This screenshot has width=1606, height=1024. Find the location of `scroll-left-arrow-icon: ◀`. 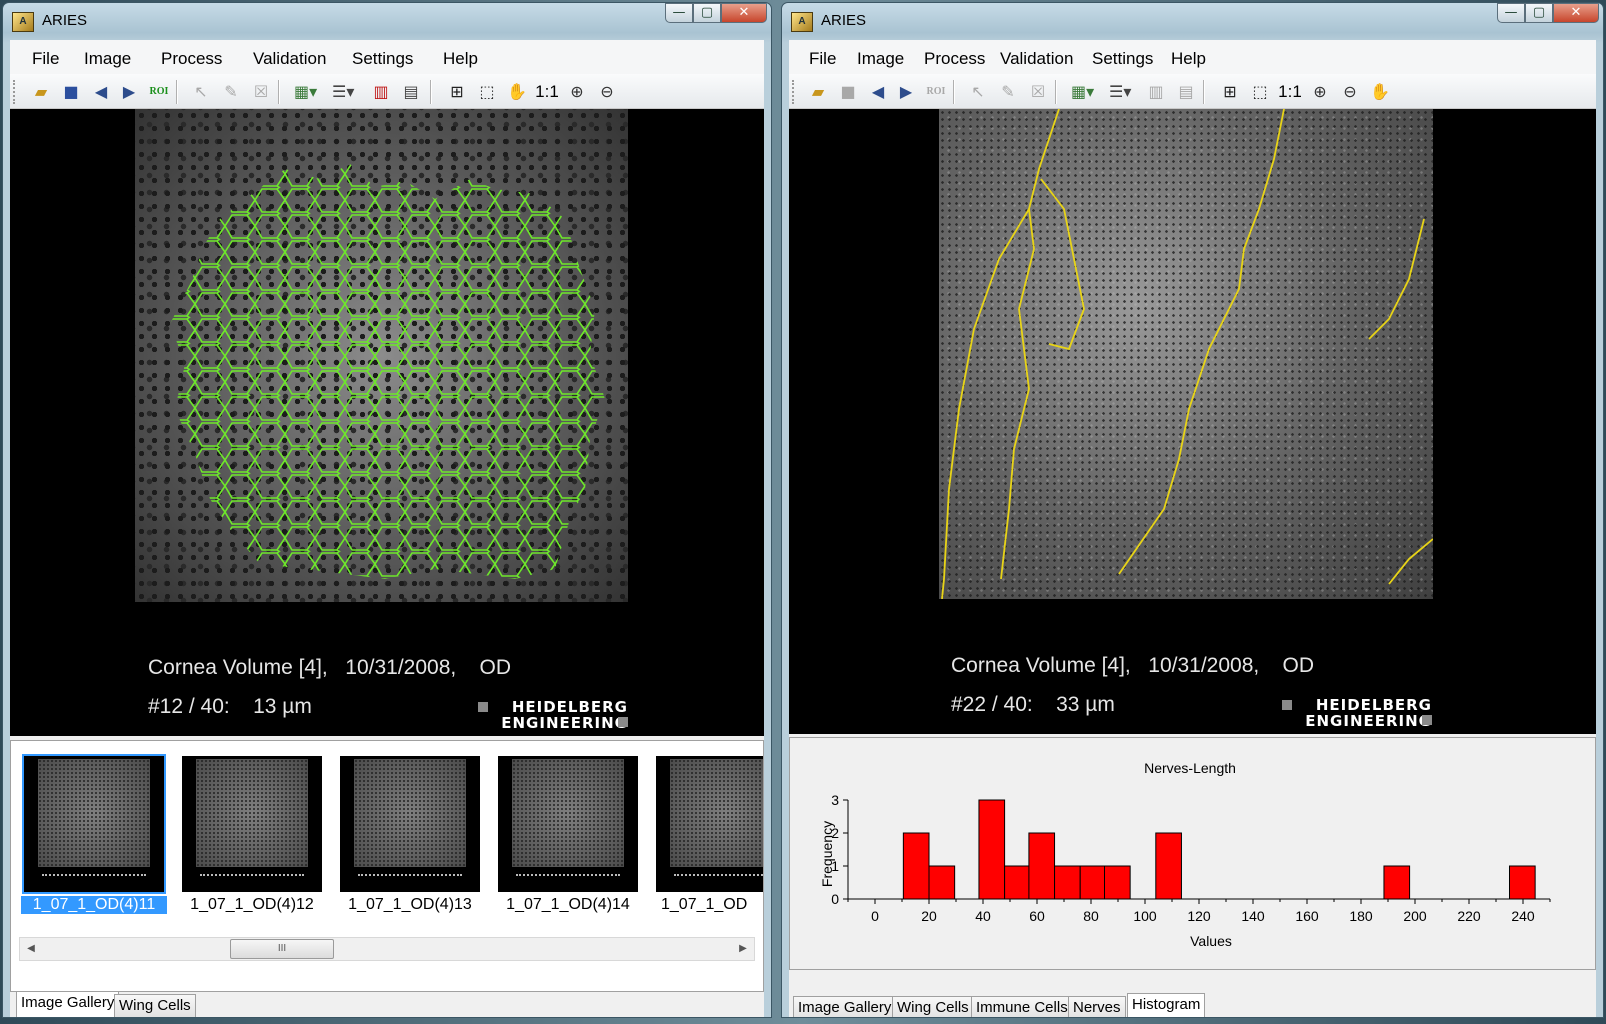

scroll-left-arrow-icon: ◀ is located at coordinates (31, 949).